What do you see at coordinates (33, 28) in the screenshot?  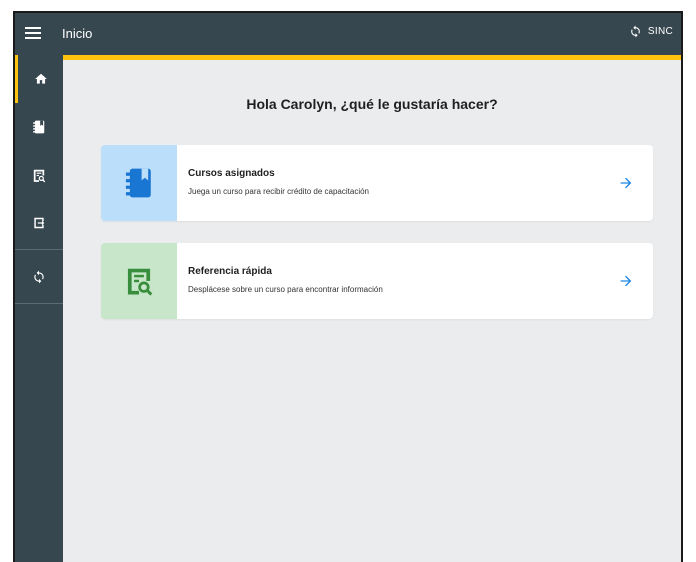 I see `hamburger-icon` at bounding box center [33, 28].